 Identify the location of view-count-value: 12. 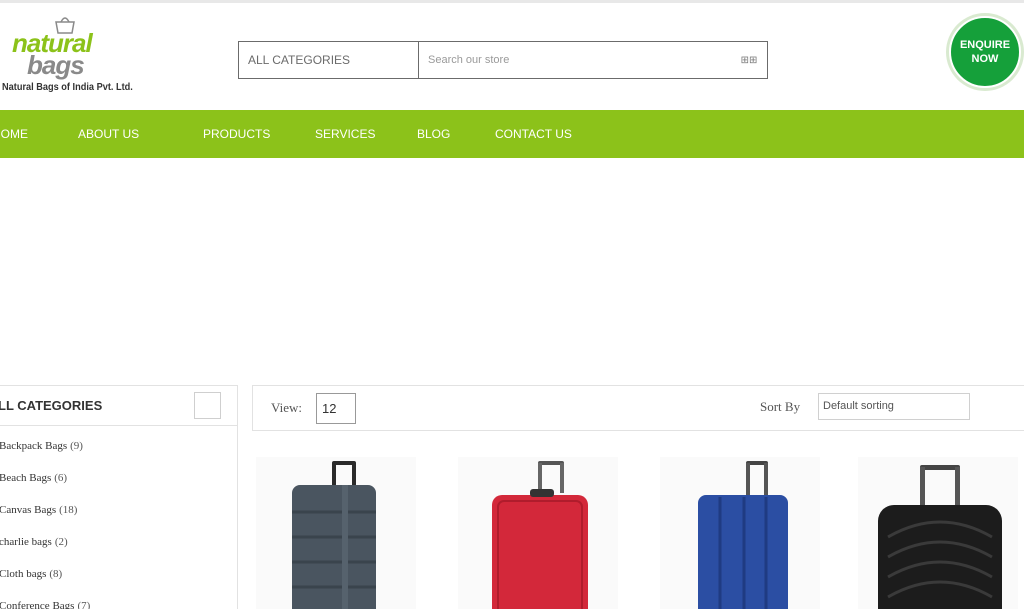
(329, 408).